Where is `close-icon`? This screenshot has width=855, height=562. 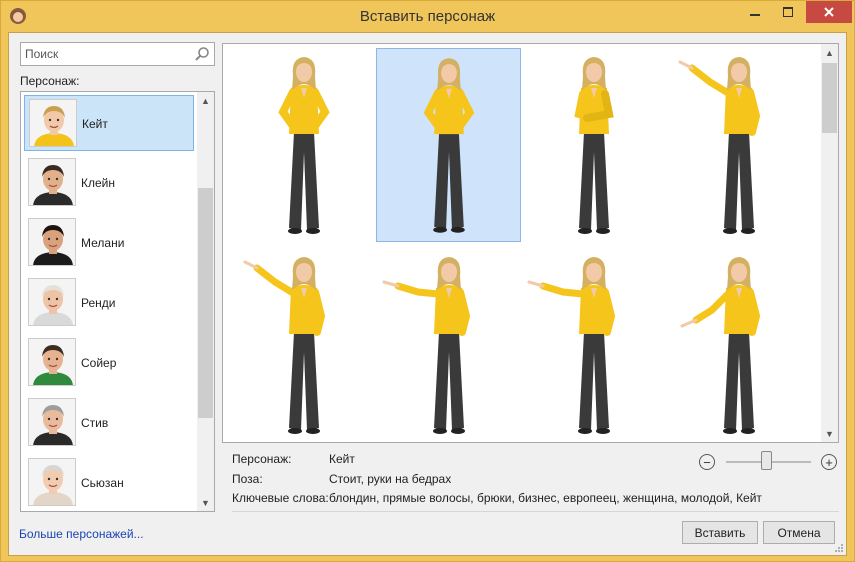 close-icon is located at coordinates (829, 12).